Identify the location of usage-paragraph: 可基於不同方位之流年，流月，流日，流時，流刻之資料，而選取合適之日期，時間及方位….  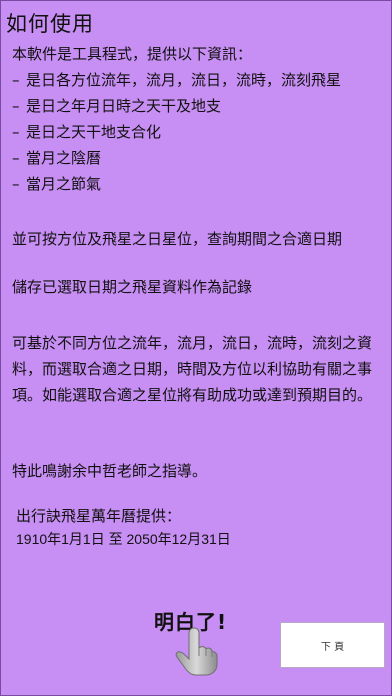
(192, 369).